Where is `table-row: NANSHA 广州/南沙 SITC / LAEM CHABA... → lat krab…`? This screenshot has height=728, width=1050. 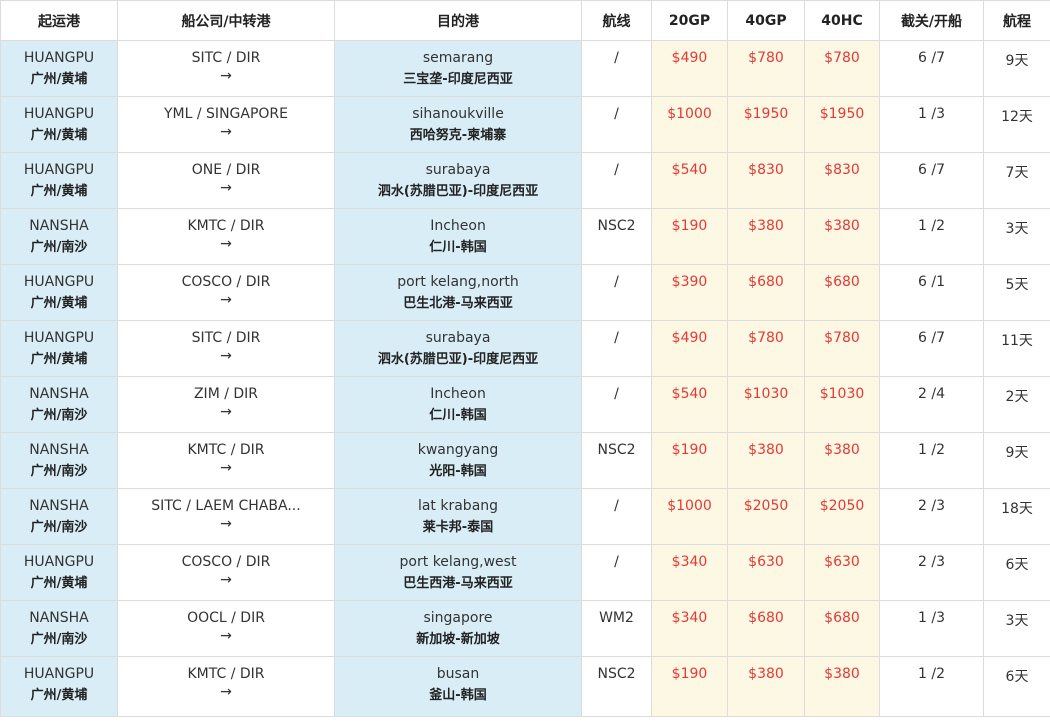
table-row: NANSHA 广州/南沙 SITC / LAEM CHABA... → lat krab… is located at coordinates (525, 516).